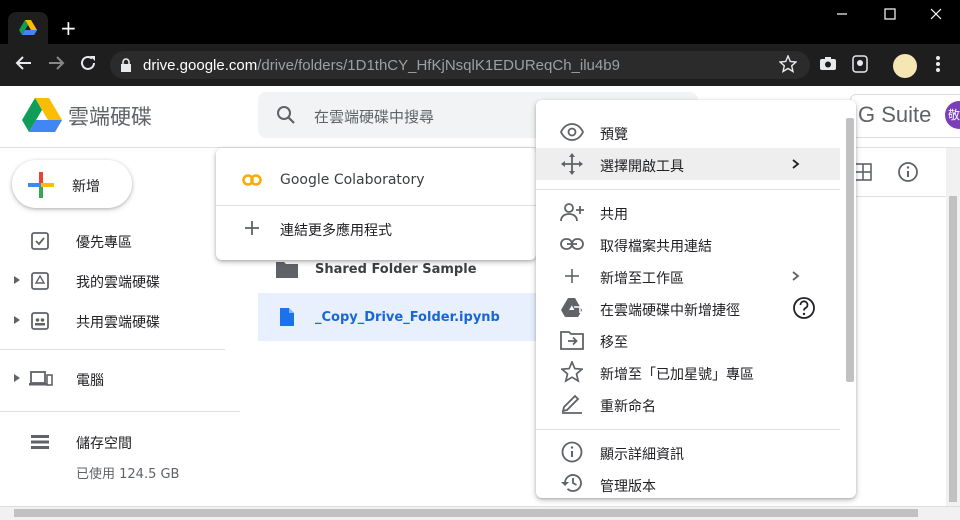 This screenshot has width=960, height=520. I want to click on maximize-icon, so click(890, 16).